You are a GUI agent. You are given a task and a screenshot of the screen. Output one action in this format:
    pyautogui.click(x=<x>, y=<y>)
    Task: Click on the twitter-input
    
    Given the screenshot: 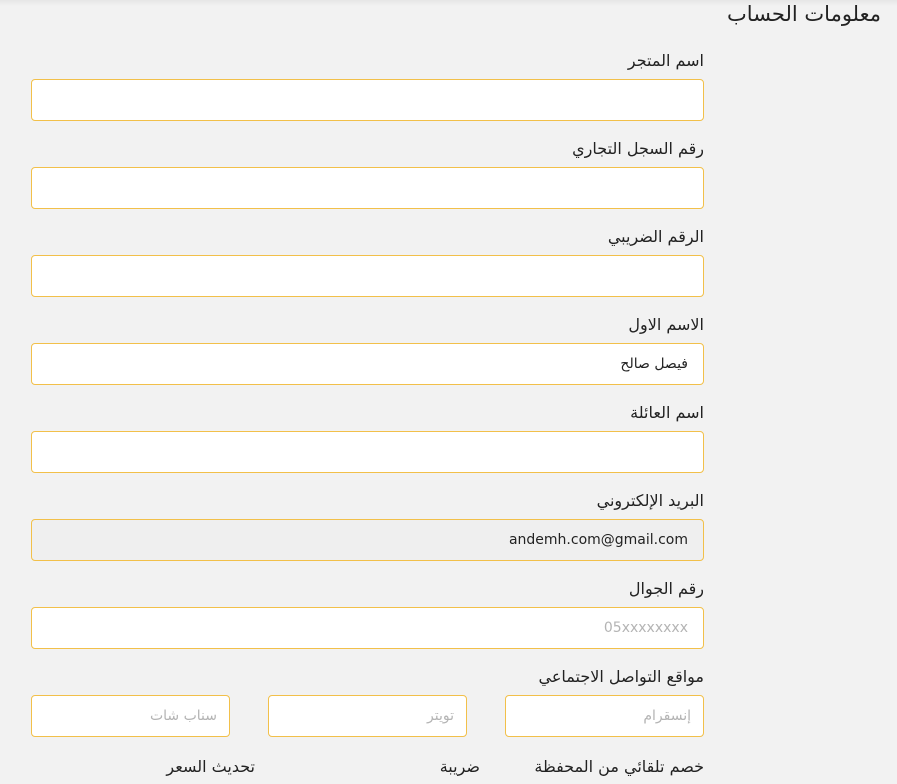 What is the action you would take?
    pyautogui.click(x=367, y=716)
    